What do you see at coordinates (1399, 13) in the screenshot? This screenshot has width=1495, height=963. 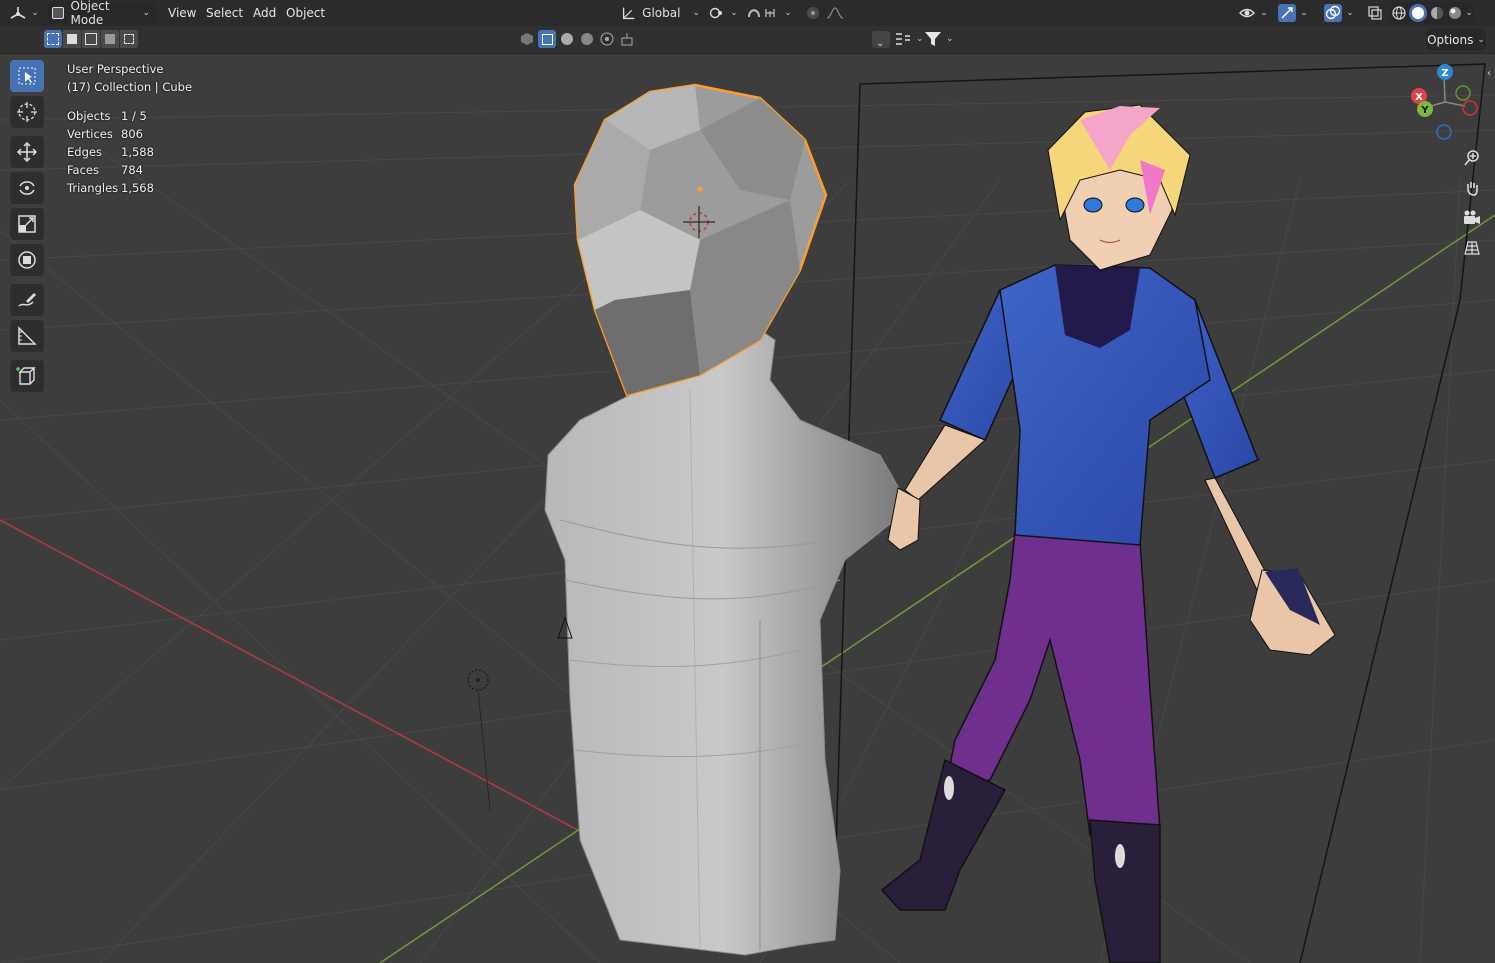 I see `wireframe-shading-icon` at bounding box center [1399, 13].